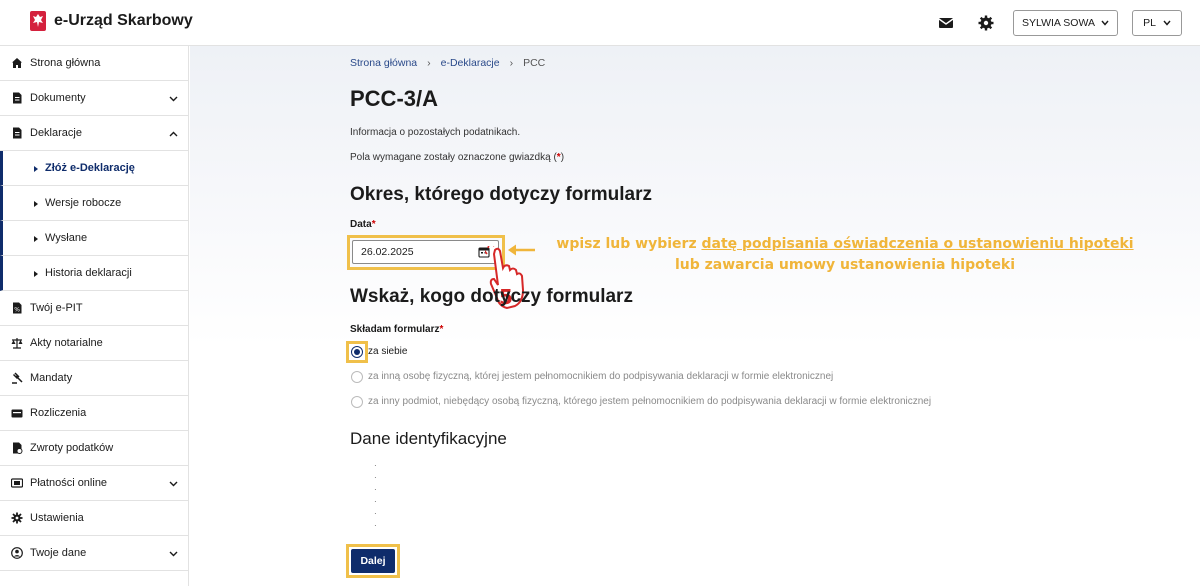 This screenshot has height=586, width=1200. Describe the element at coordinates (94, 133) in the screenshot. I see `sidebar-item-declarations: Deklaracje` at that location.